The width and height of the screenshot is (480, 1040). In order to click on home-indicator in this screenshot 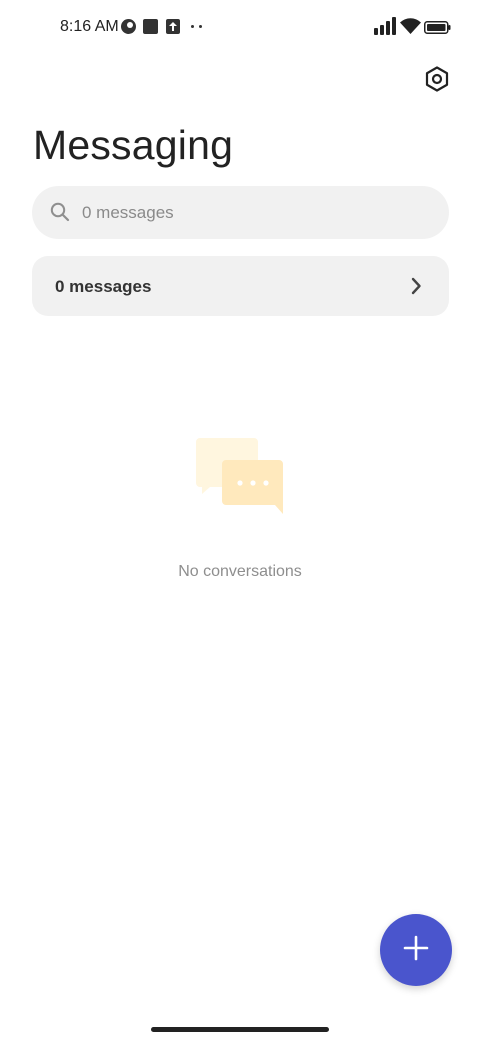, I will do `click(240, 1029)`.